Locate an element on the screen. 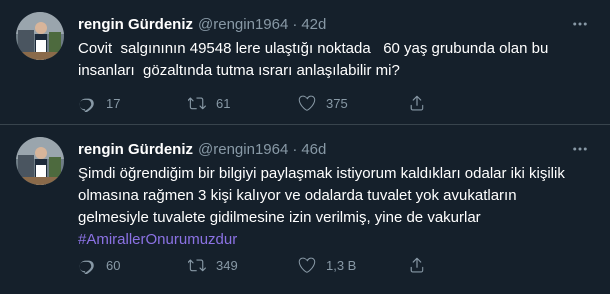  reply-count: 17 is located at coordinates (113, 103).